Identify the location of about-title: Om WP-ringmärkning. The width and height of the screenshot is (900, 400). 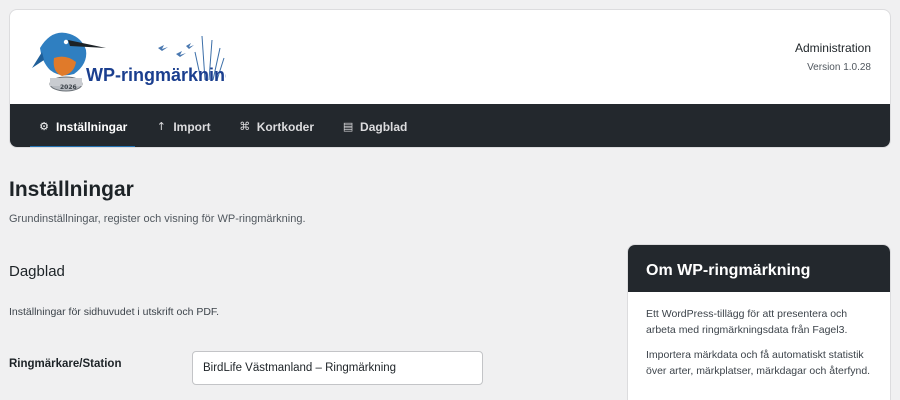
(759, 268).